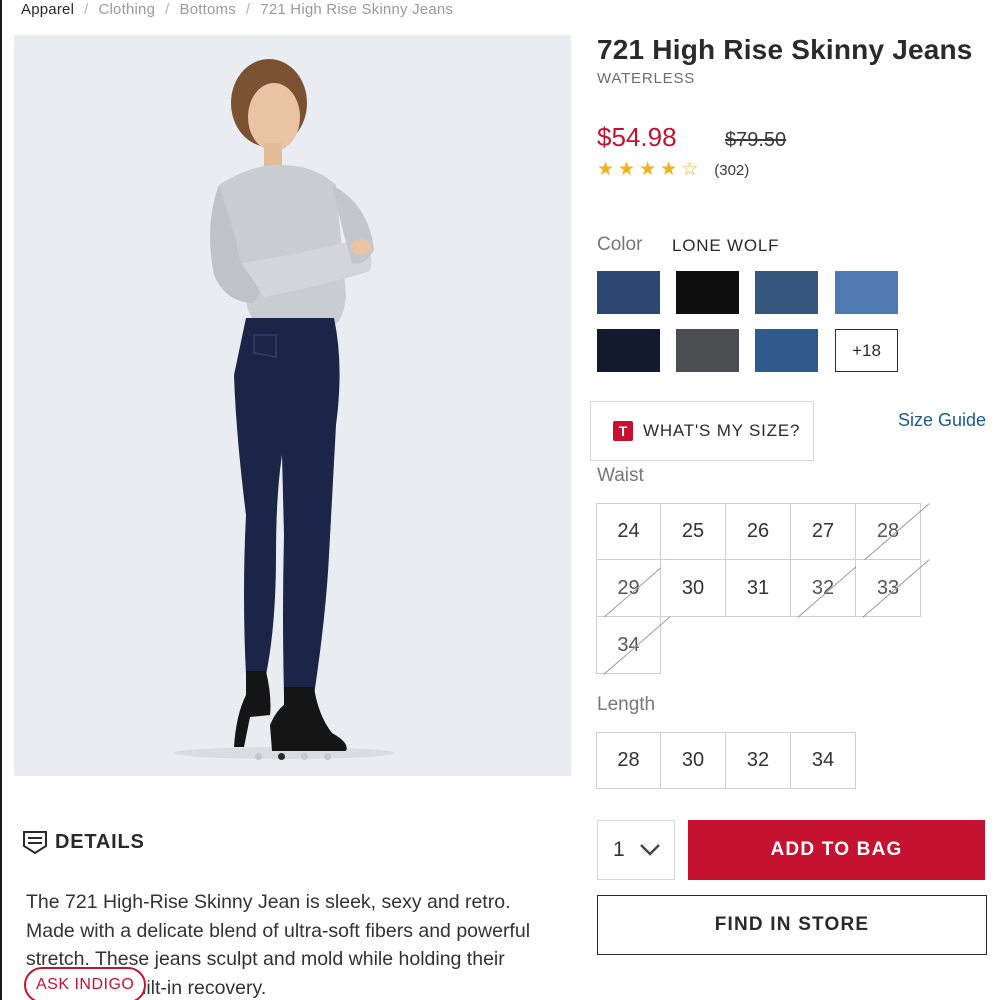  I want to click on whats-my-size-label: WHAT'S MY SIZE?, so click(722, 430).